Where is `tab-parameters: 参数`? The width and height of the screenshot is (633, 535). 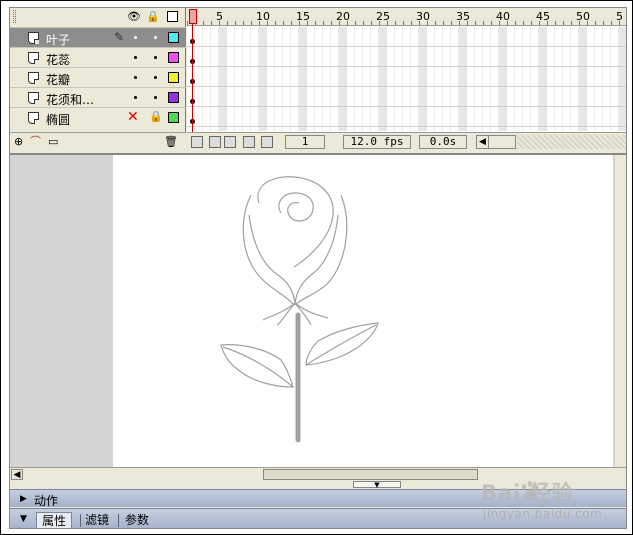 tab-parameters: 参数 is located at coordinates (137, 520).